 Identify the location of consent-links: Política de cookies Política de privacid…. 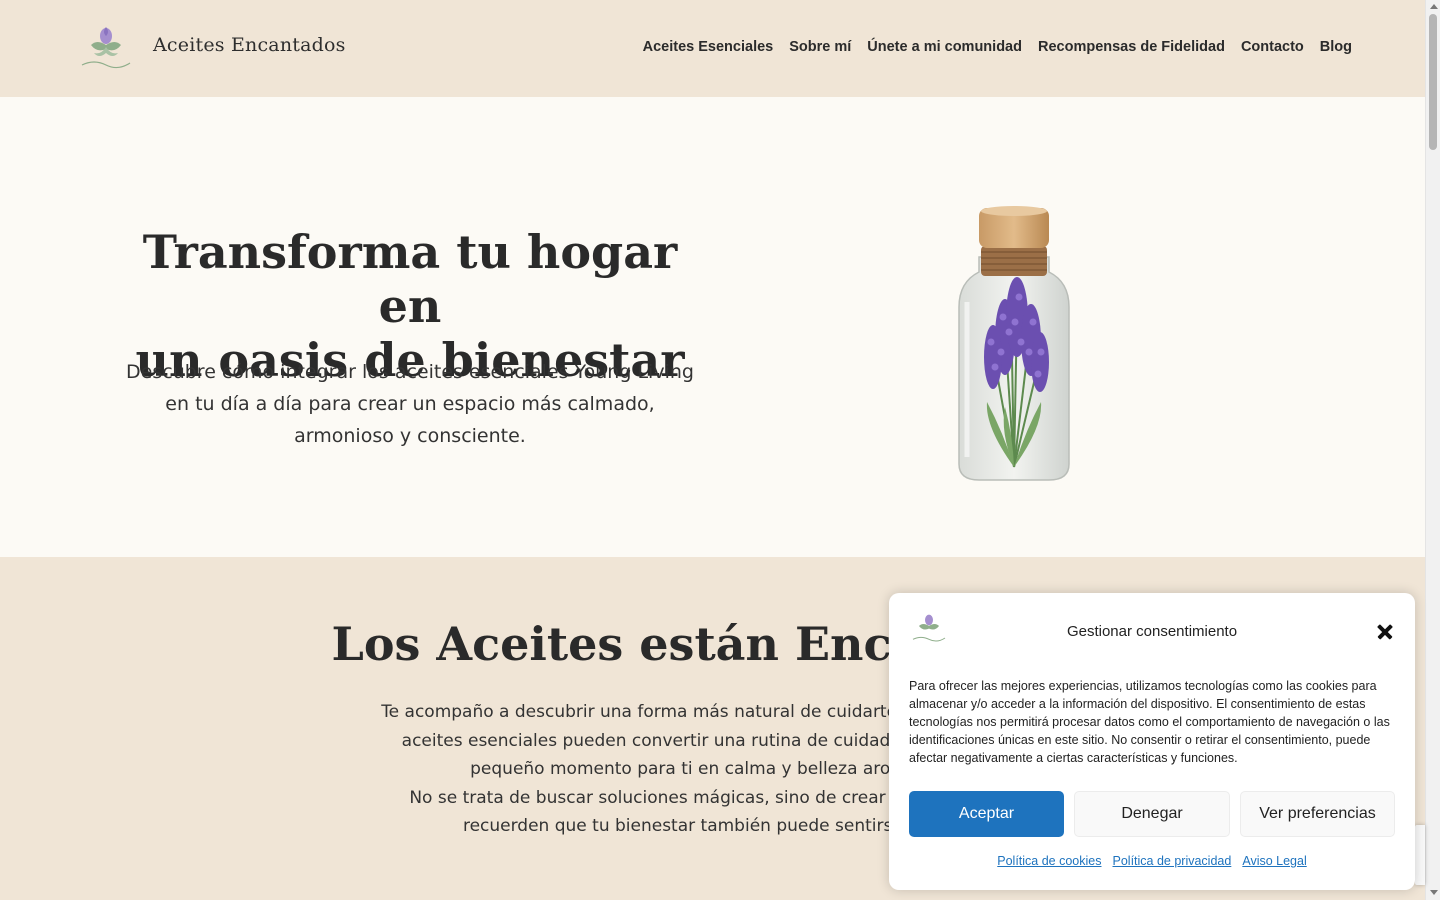
(1152, 861).